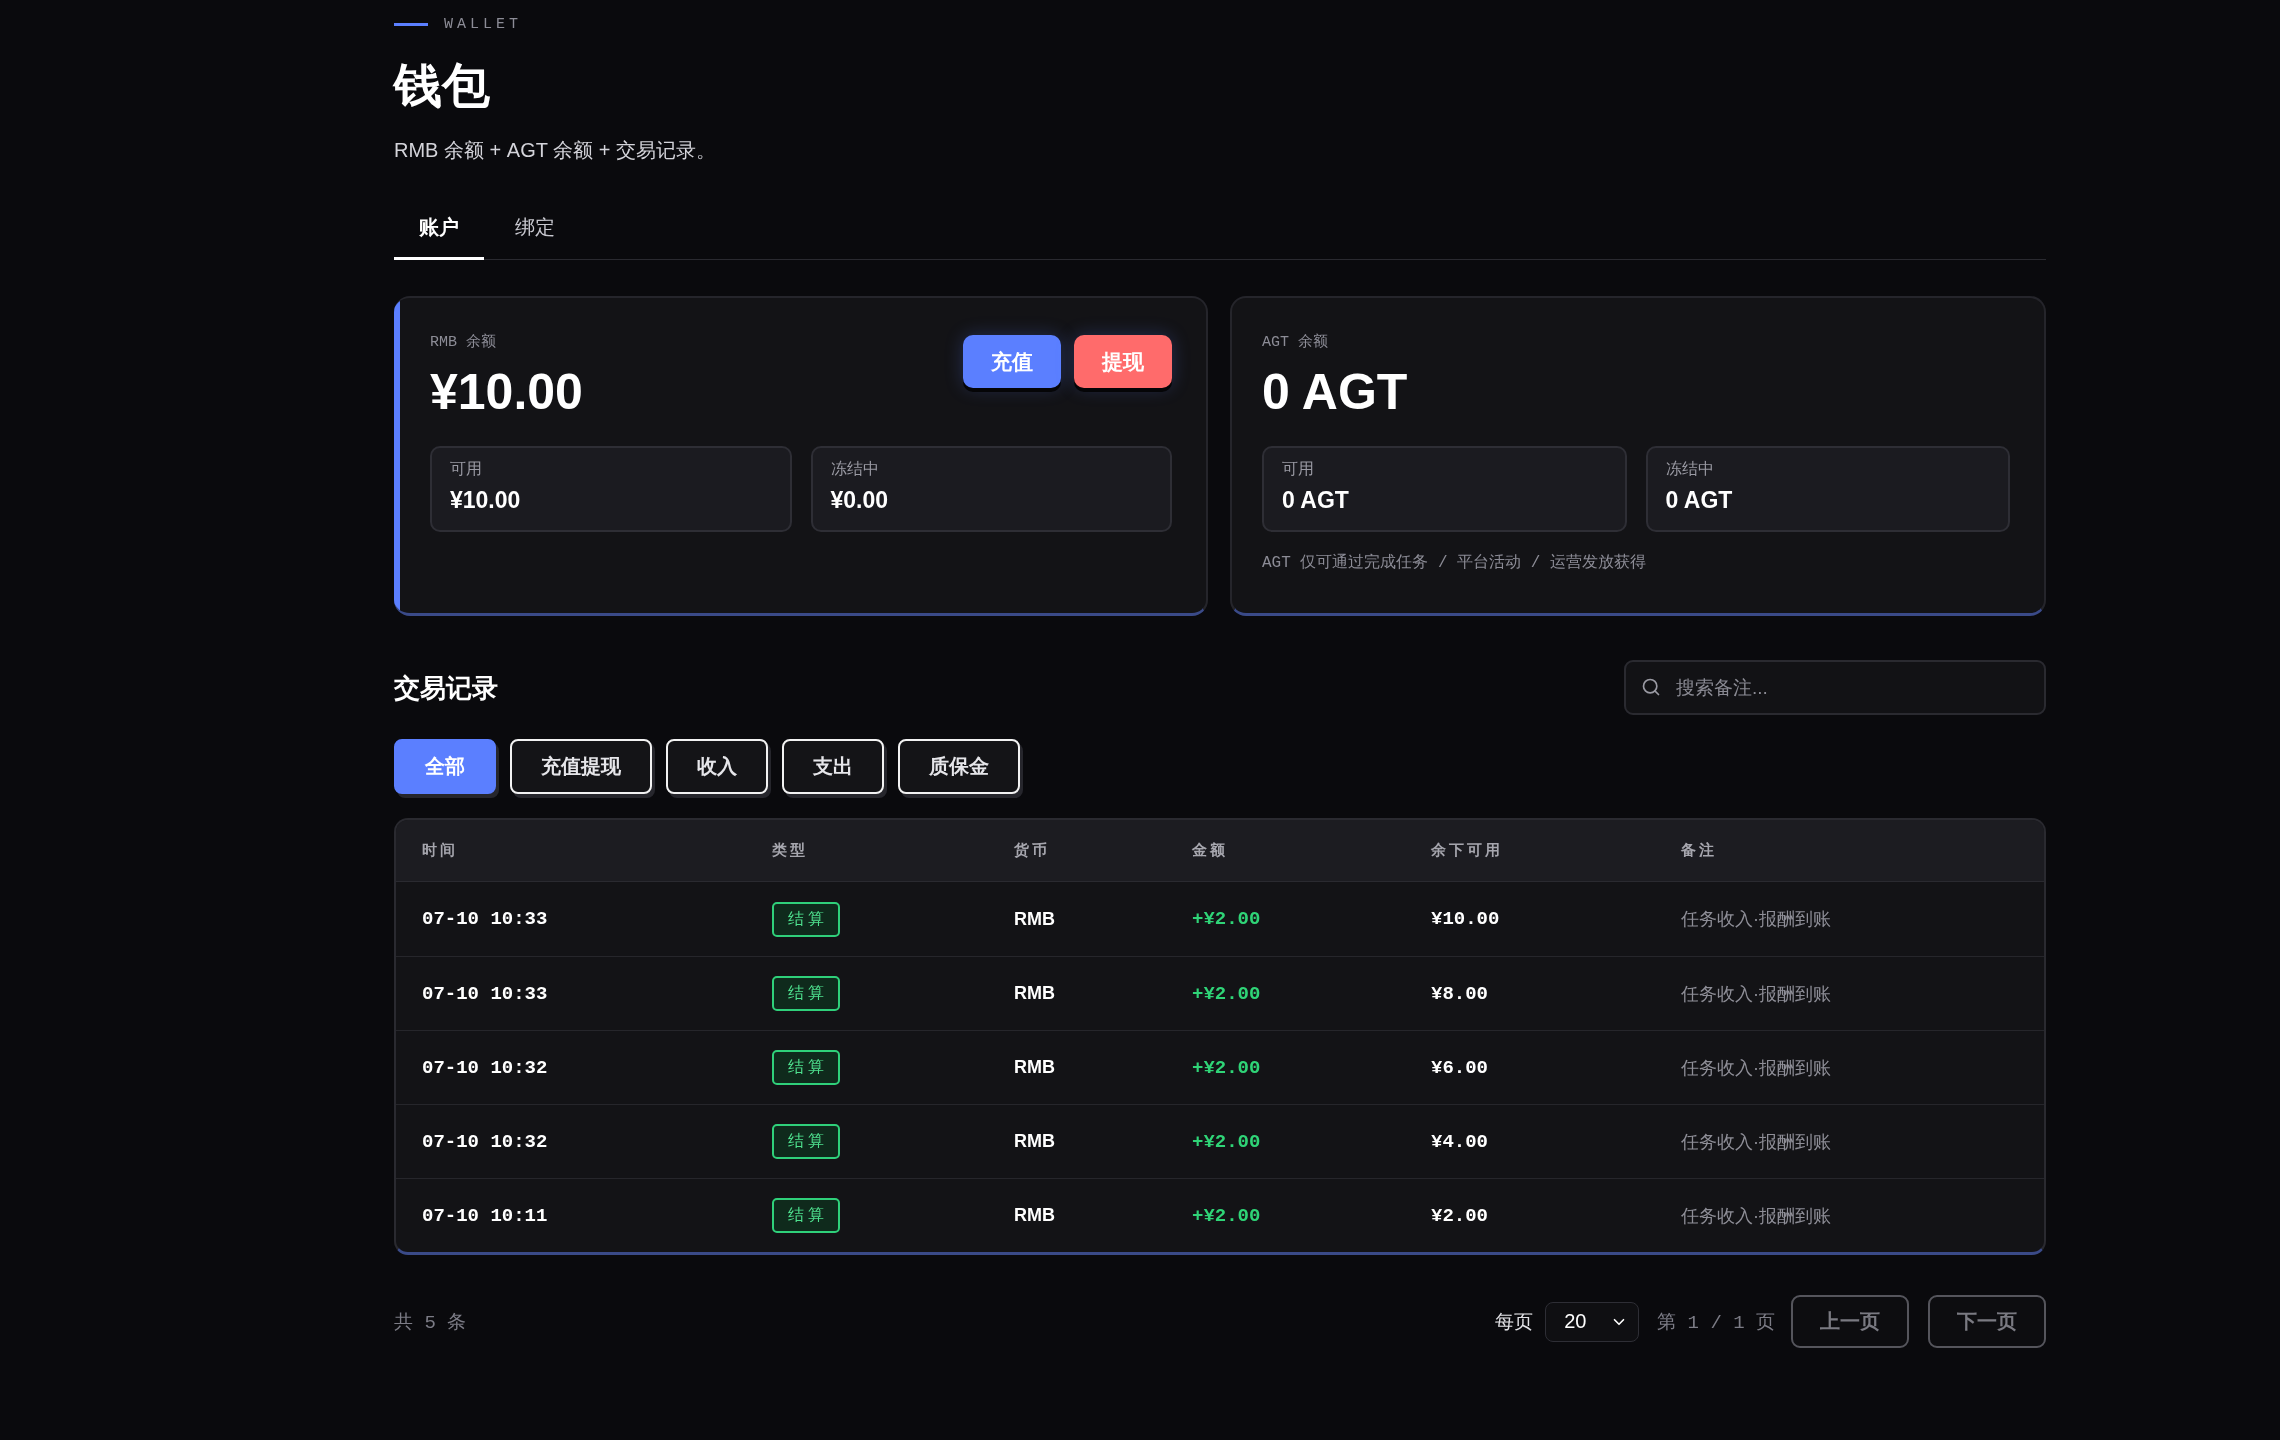  I want to click on column-header: 时间, so click(440, 850).